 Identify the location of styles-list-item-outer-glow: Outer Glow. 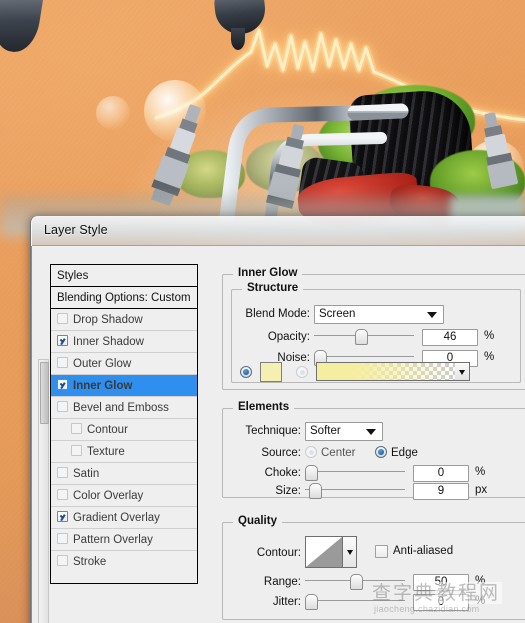
(124, 364).